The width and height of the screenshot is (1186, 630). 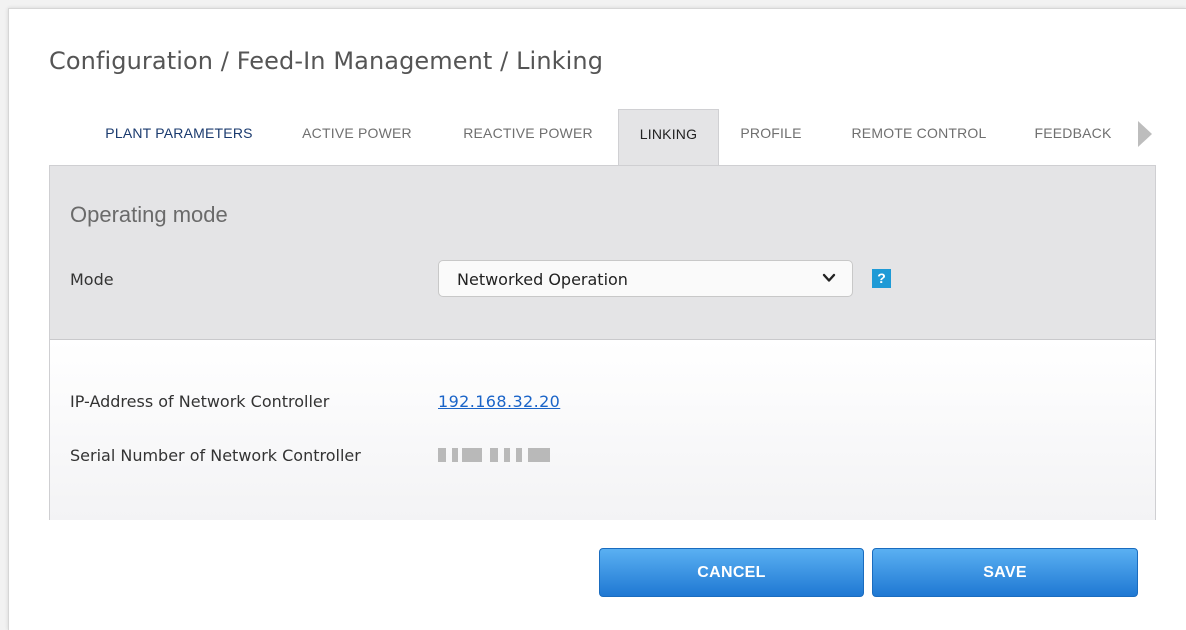 I want to click on tab-active-power: ACTIVE POWER, so click(x=357, y=137).